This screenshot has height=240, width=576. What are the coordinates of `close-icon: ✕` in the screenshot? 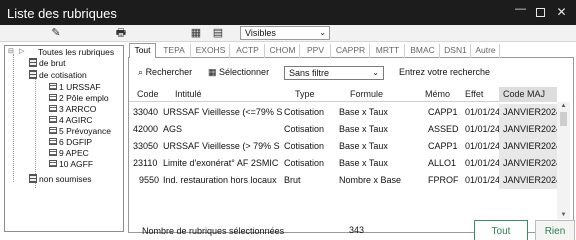 It's located at (561, 12).